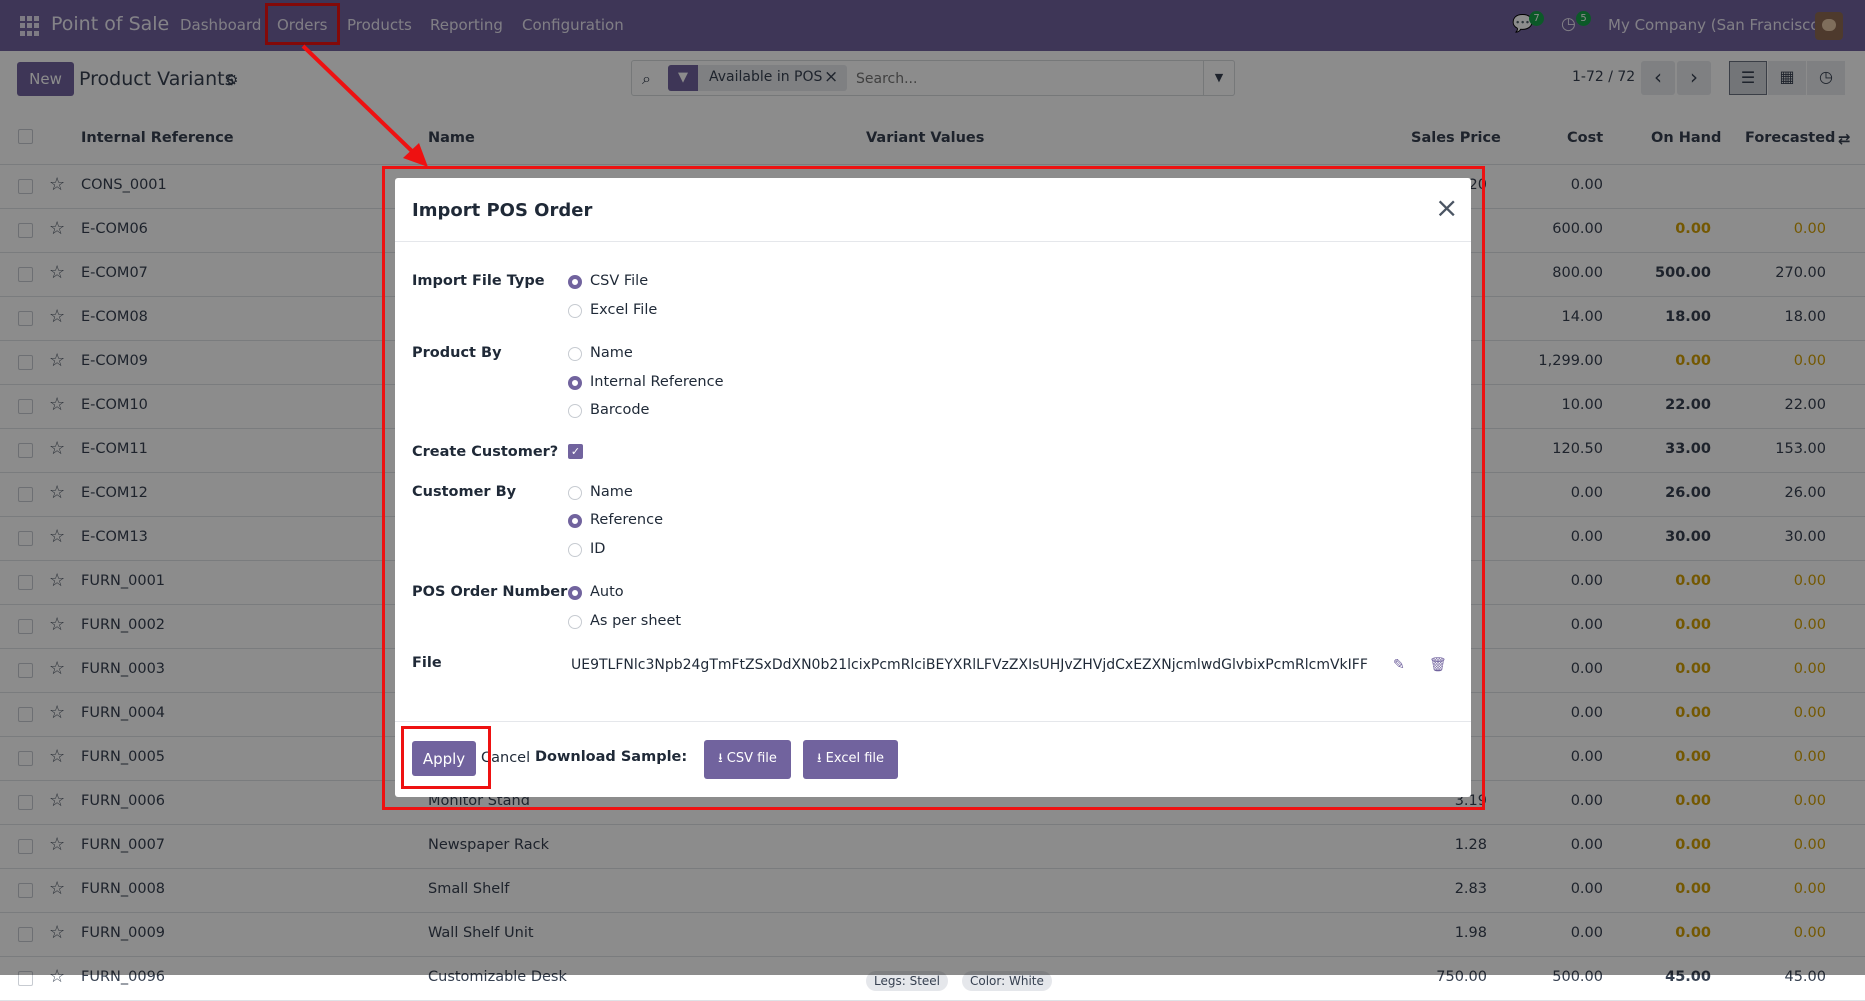 The image size is (1865, 1001). What do you see at coordinates (446, 757) in the screenshot?
I see `apply-highlight-box` at bounding box center [446, 757].